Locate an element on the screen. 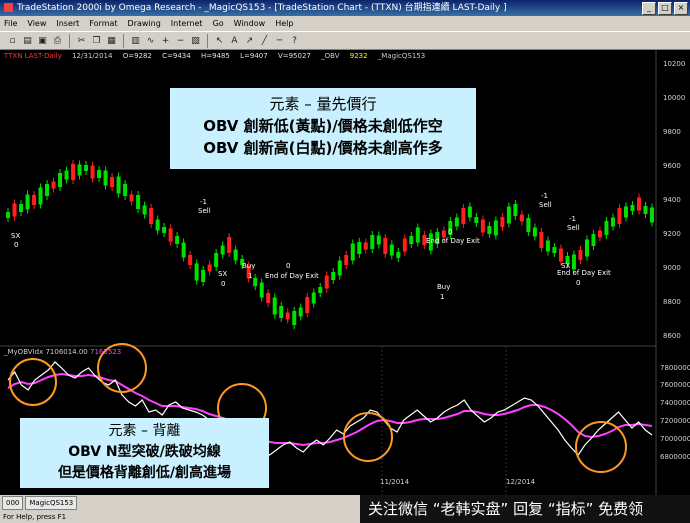  indicator-icon: ∿ is located at coordinates (150, 40).